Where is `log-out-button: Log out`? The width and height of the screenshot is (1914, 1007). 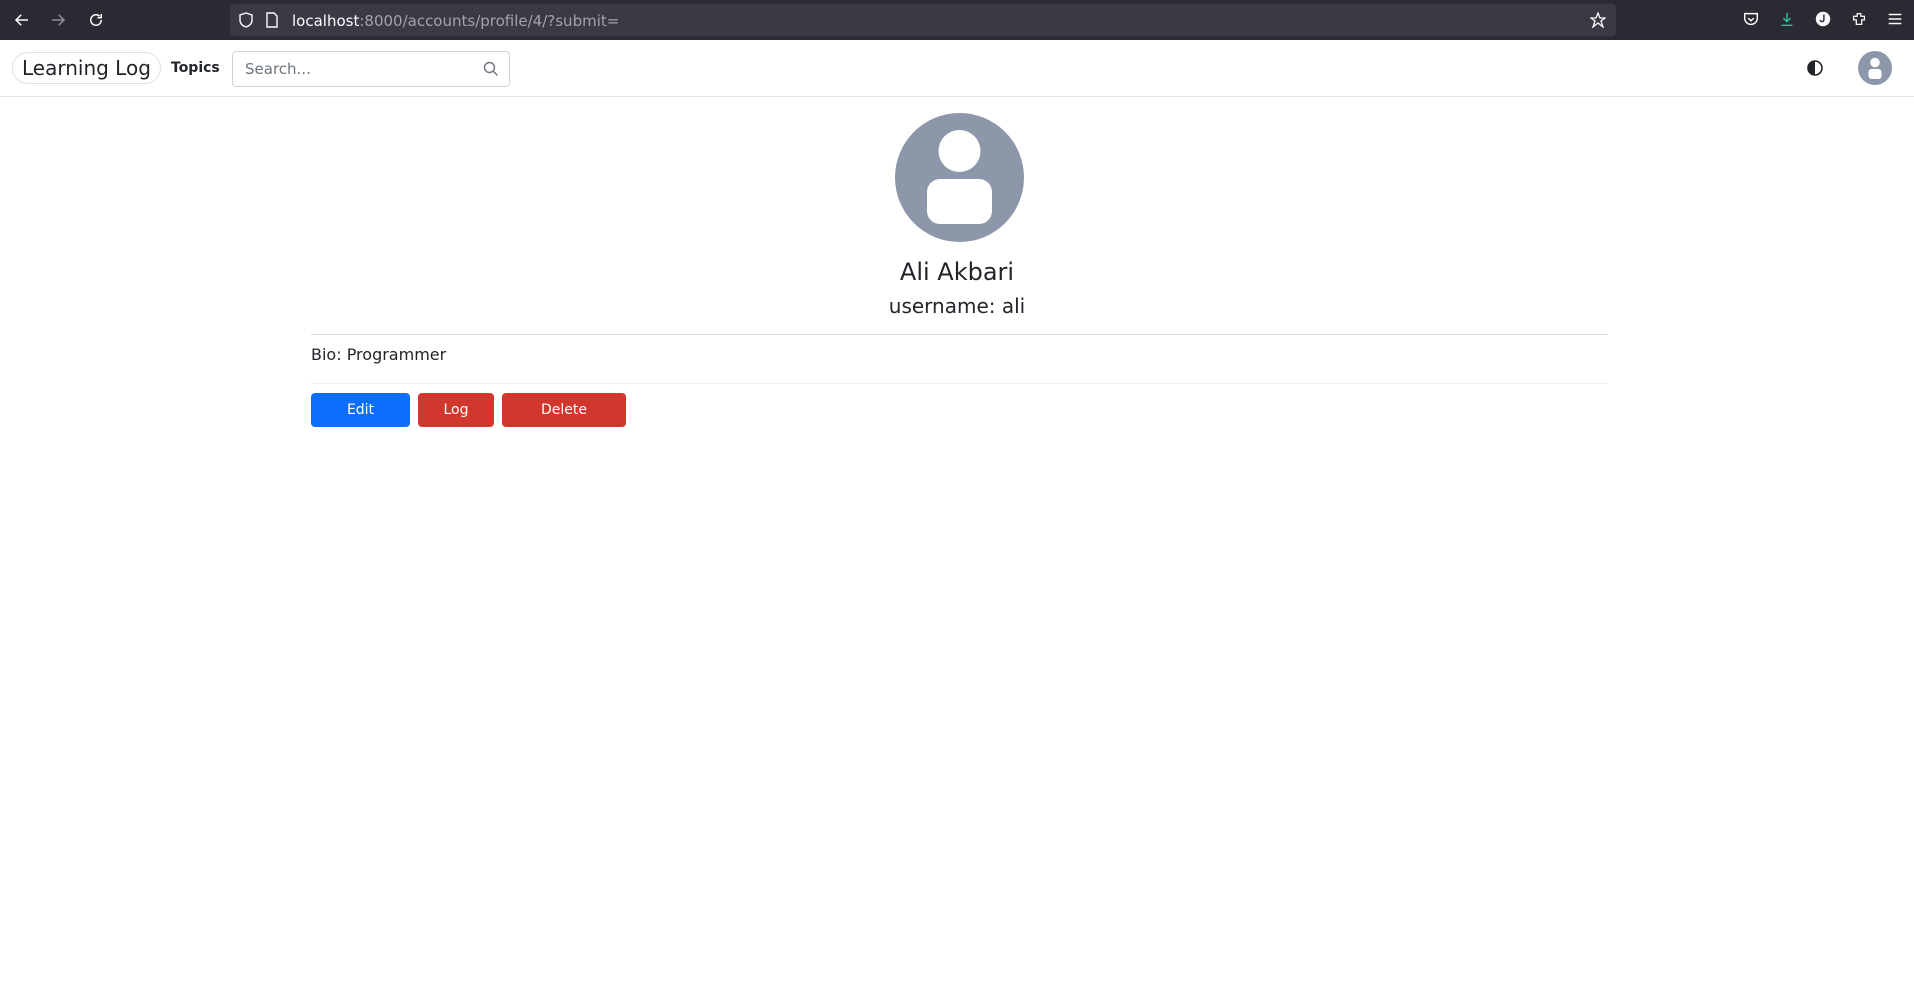 log-out-button: Log out is located at coordinates (456, 422).